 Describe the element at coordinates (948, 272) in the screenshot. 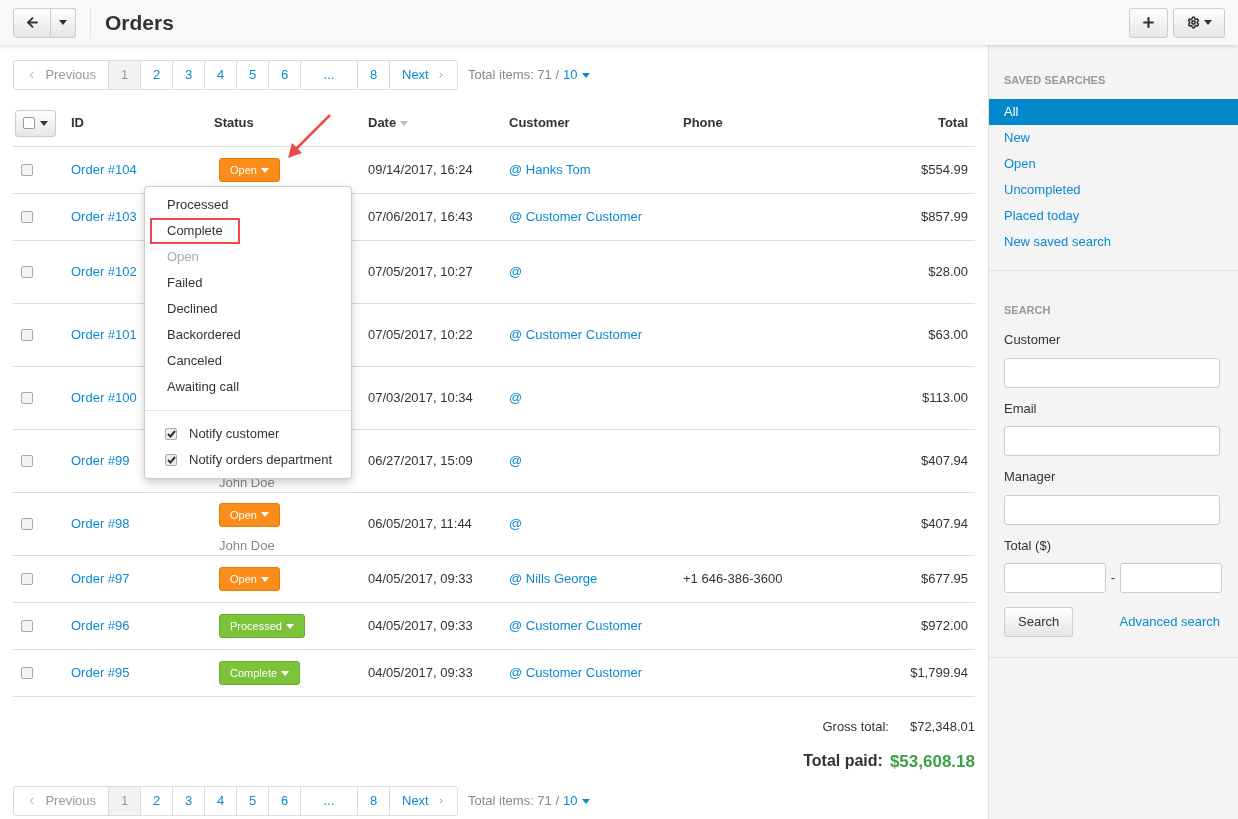

I see `order-total: $28.00` at that location.